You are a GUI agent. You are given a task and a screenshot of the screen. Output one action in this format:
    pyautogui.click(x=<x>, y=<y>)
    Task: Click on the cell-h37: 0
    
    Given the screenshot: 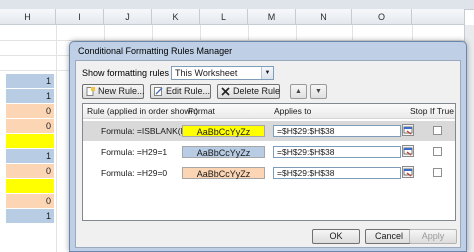 What is the action you would take?
    pyautogui.click(x=30, y=201)
    